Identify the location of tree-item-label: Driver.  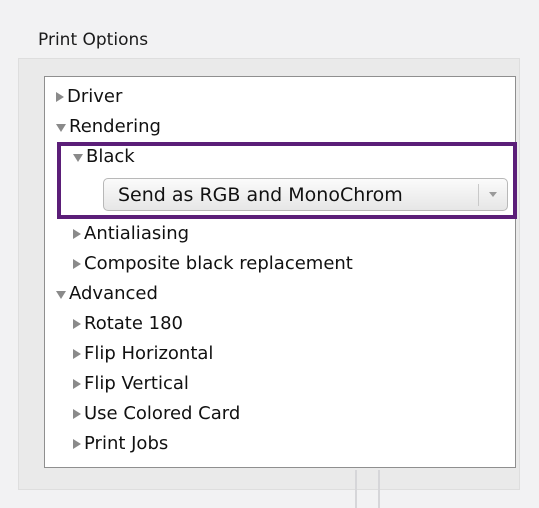
(95, 96).